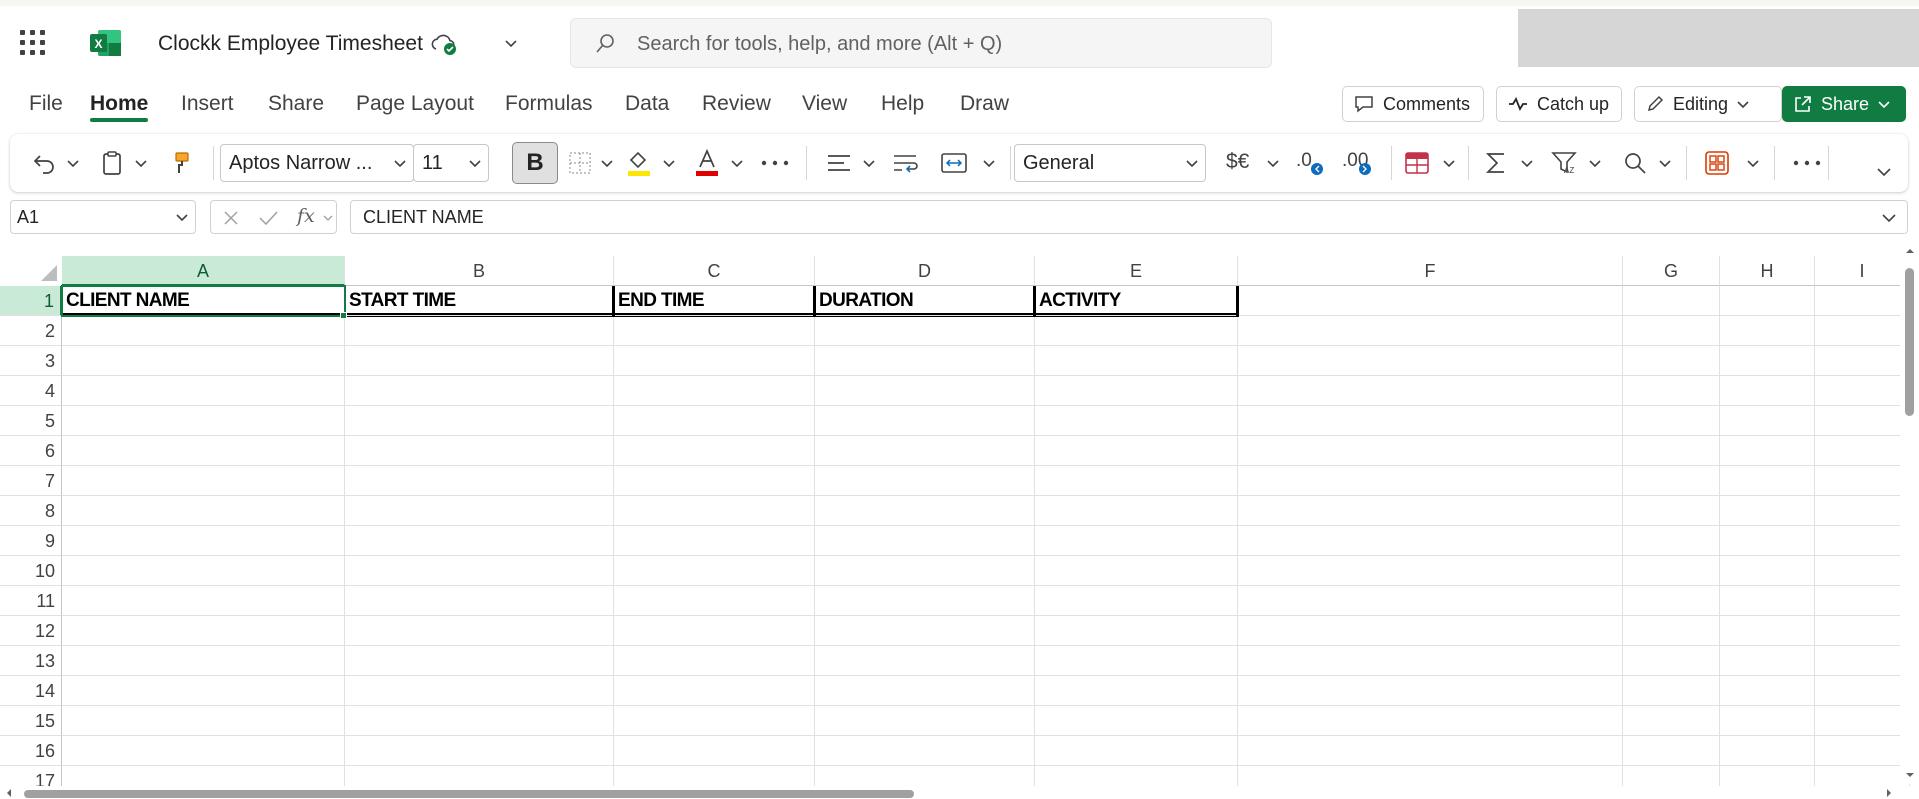 The height and width of the screenshot is (799, 1919). What do you see at coordinates (1564, 163) in the screenshot?
I see `sort-filter-icon: AZ` at bounding box center [1564, 163].